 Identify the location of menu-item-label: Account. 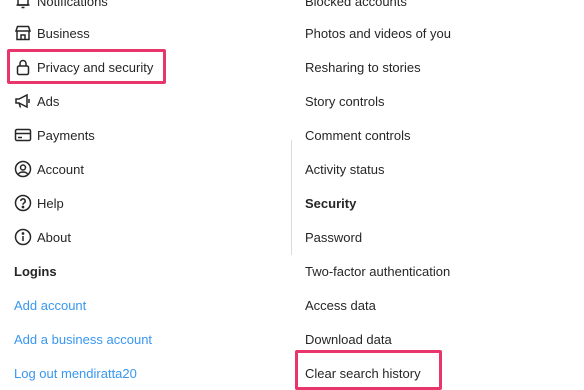
(60, 169).